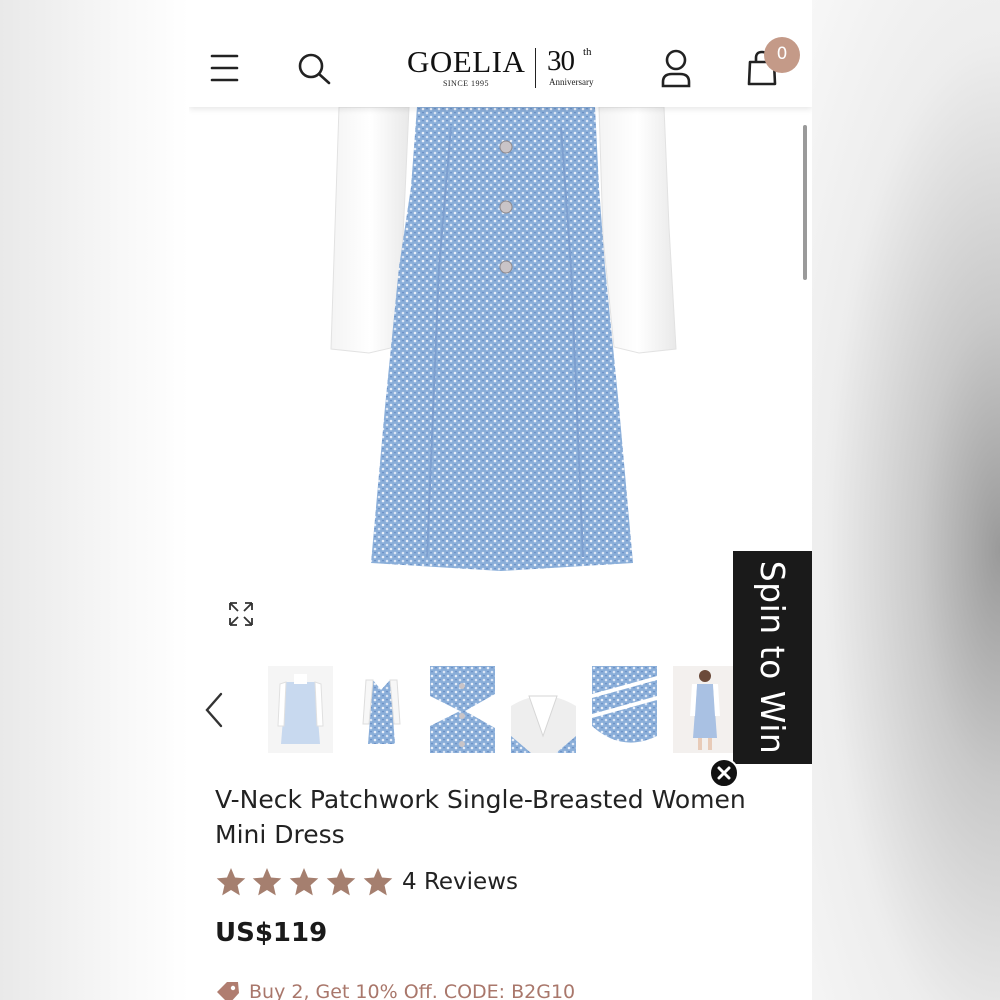 This screenshot has width=1000, height=1000. What do you see at coordinates (561, 61) in the screenshot?
I see `anniversary-number: 30` at bounding box center [561, 61].